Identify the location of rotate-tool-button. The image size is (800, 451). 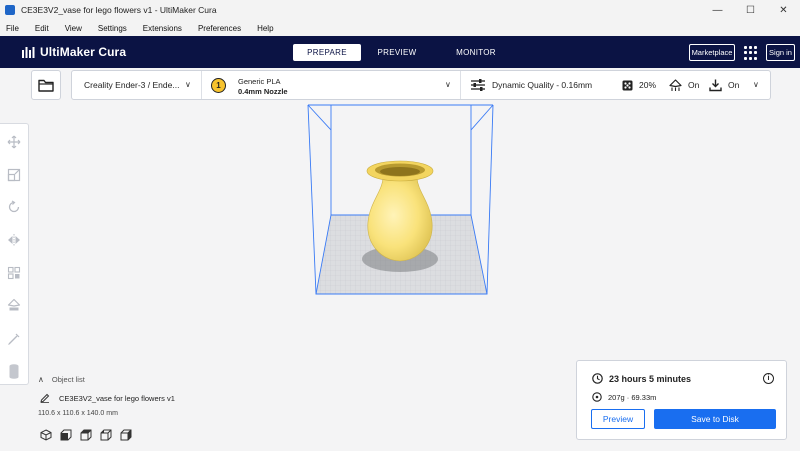
(14, 207).